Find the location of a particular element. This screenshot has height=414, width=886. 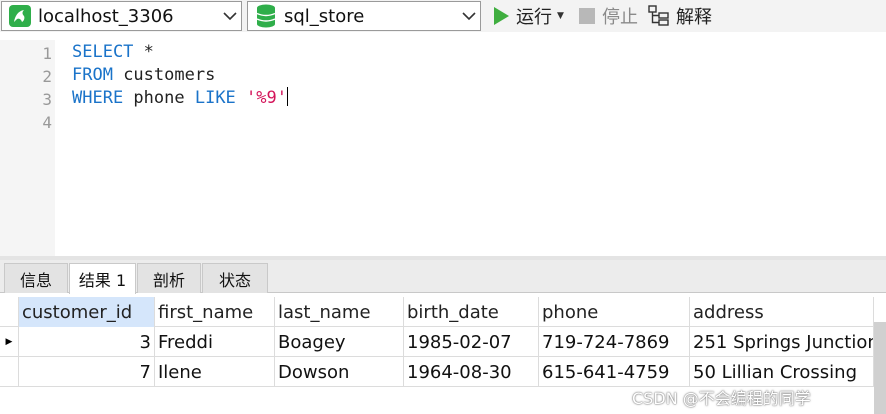

play-icon is located at coordinates (501, 16).